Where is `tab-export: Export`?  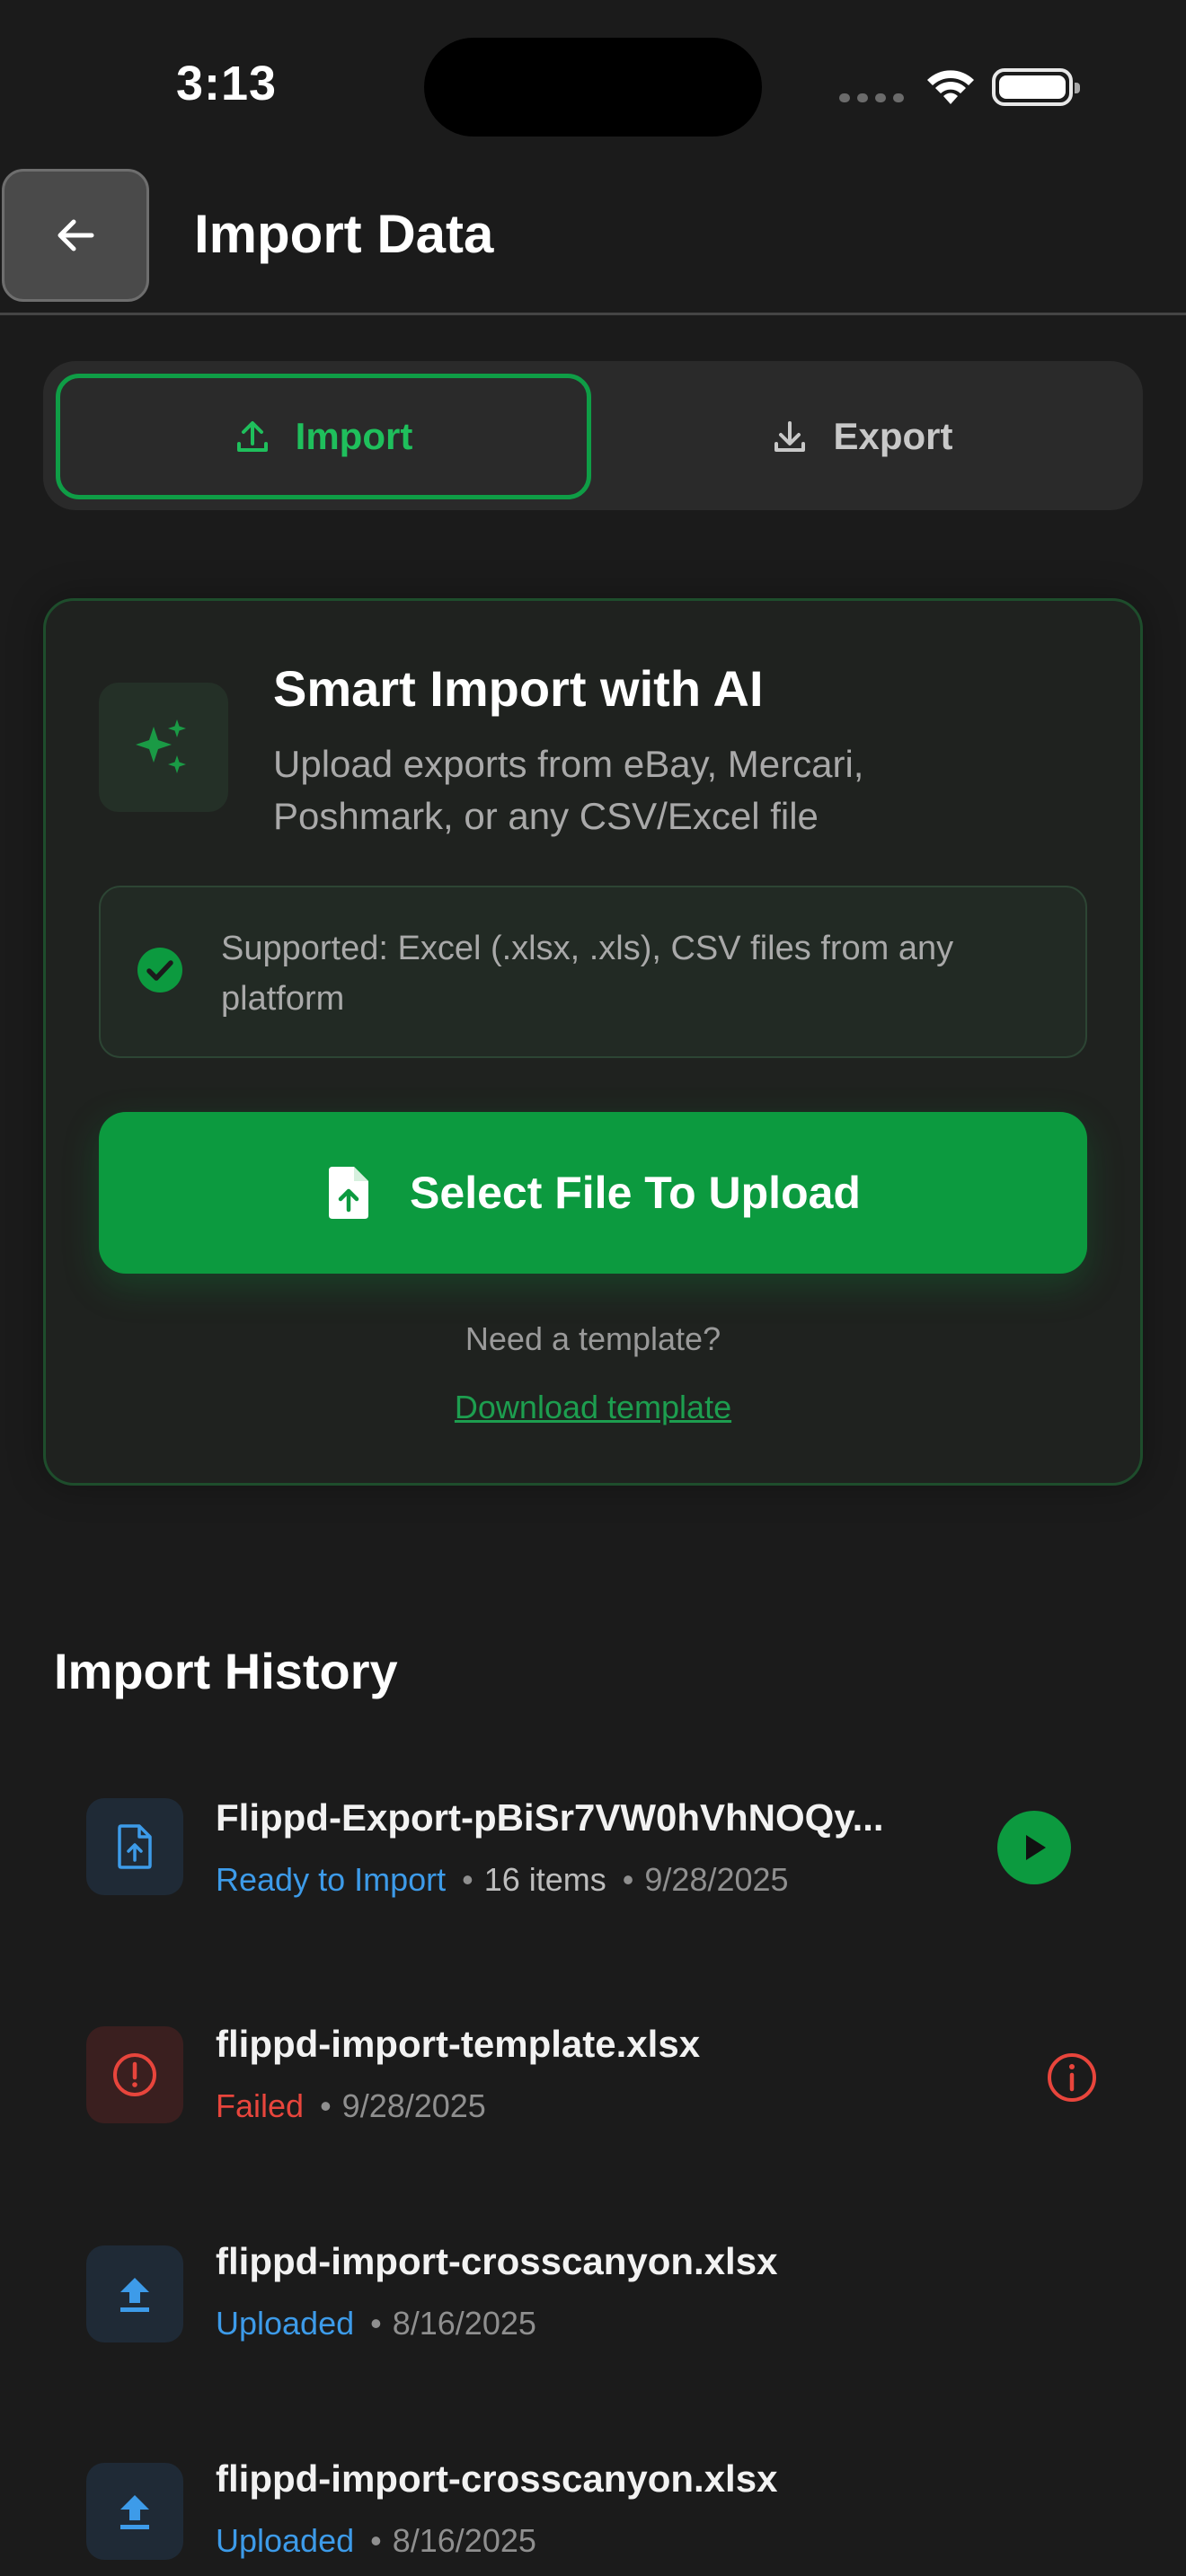 tab-export: Export is located at coordinates (862, 436).